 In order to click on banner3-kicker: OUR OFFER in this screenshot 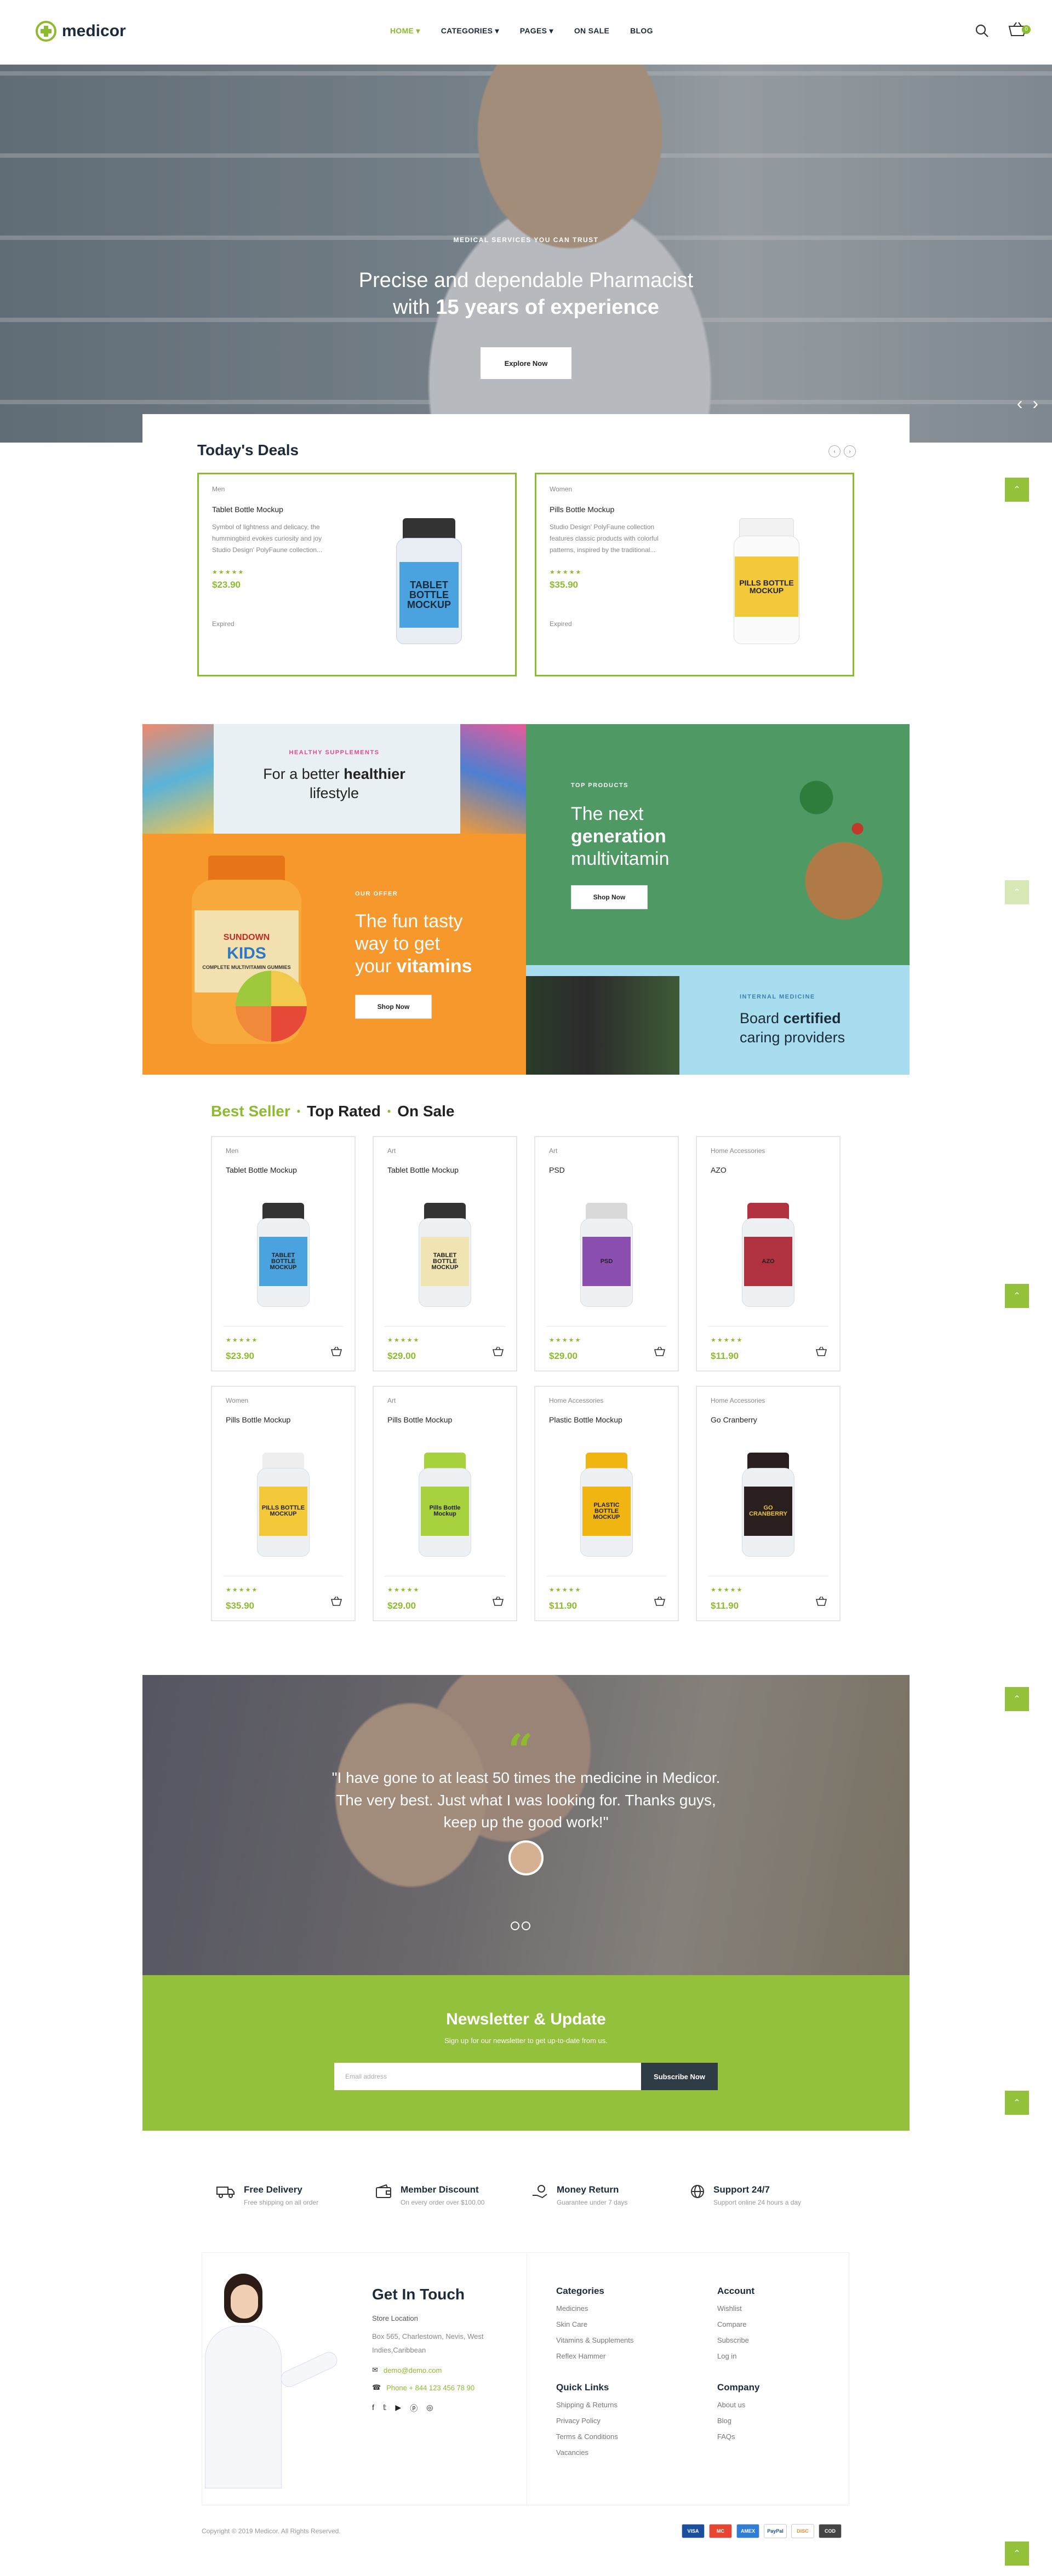, I will do `click(377, 894)`.